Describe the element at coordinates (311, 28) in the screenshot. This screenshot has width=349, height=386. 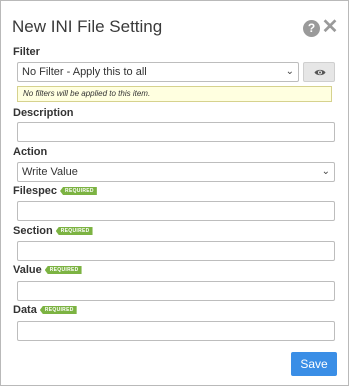
I see `question-circle-icon: ?` at that location.